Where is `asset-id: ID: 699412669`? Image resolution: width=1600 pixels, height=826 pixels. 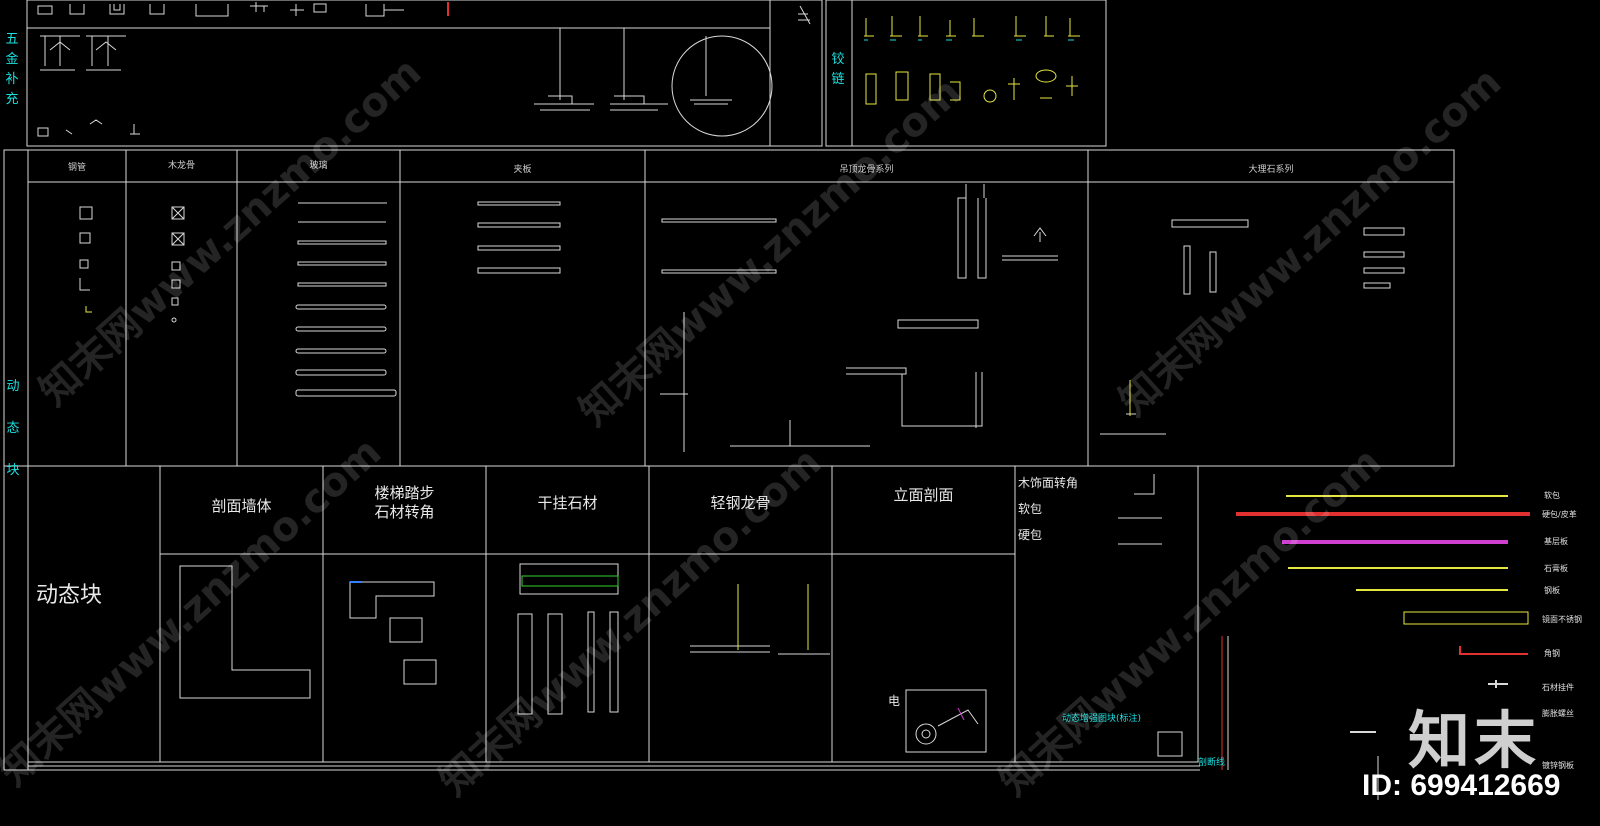 asset-id: ID: 699412669 is located at coordinates (1461, 785).